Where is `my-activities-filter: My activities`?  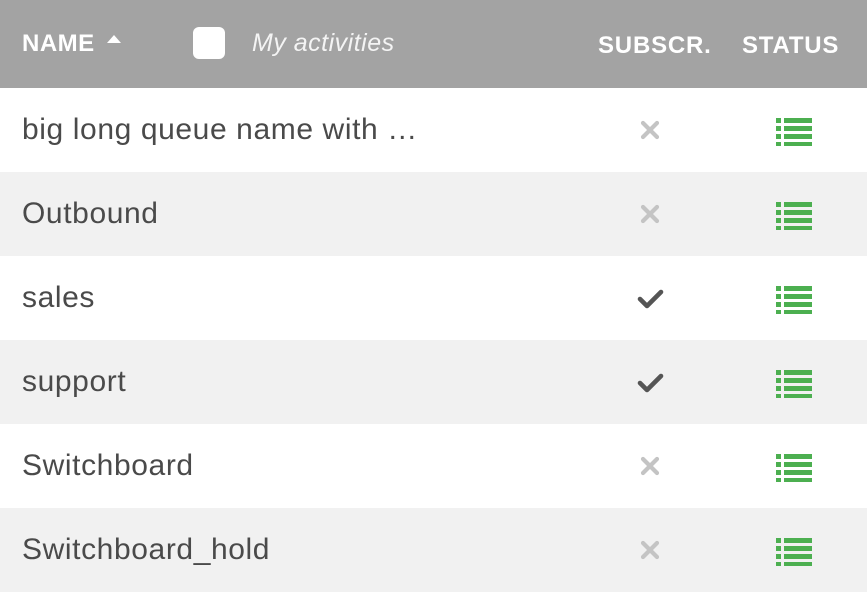 my-activities-filter: My activities is located at coordinates (294, 43).